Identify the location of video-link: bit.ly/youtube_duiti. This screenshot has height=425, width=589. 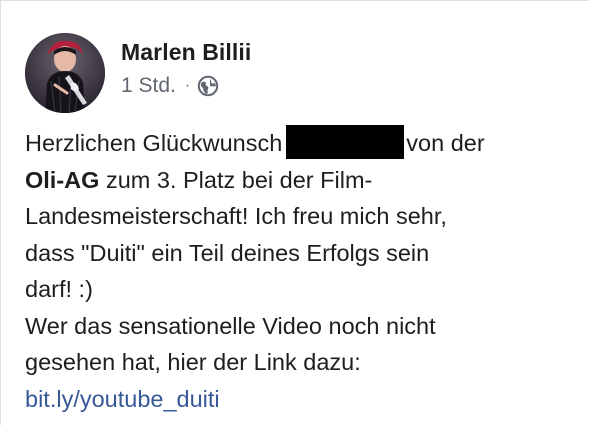
(122, 399).